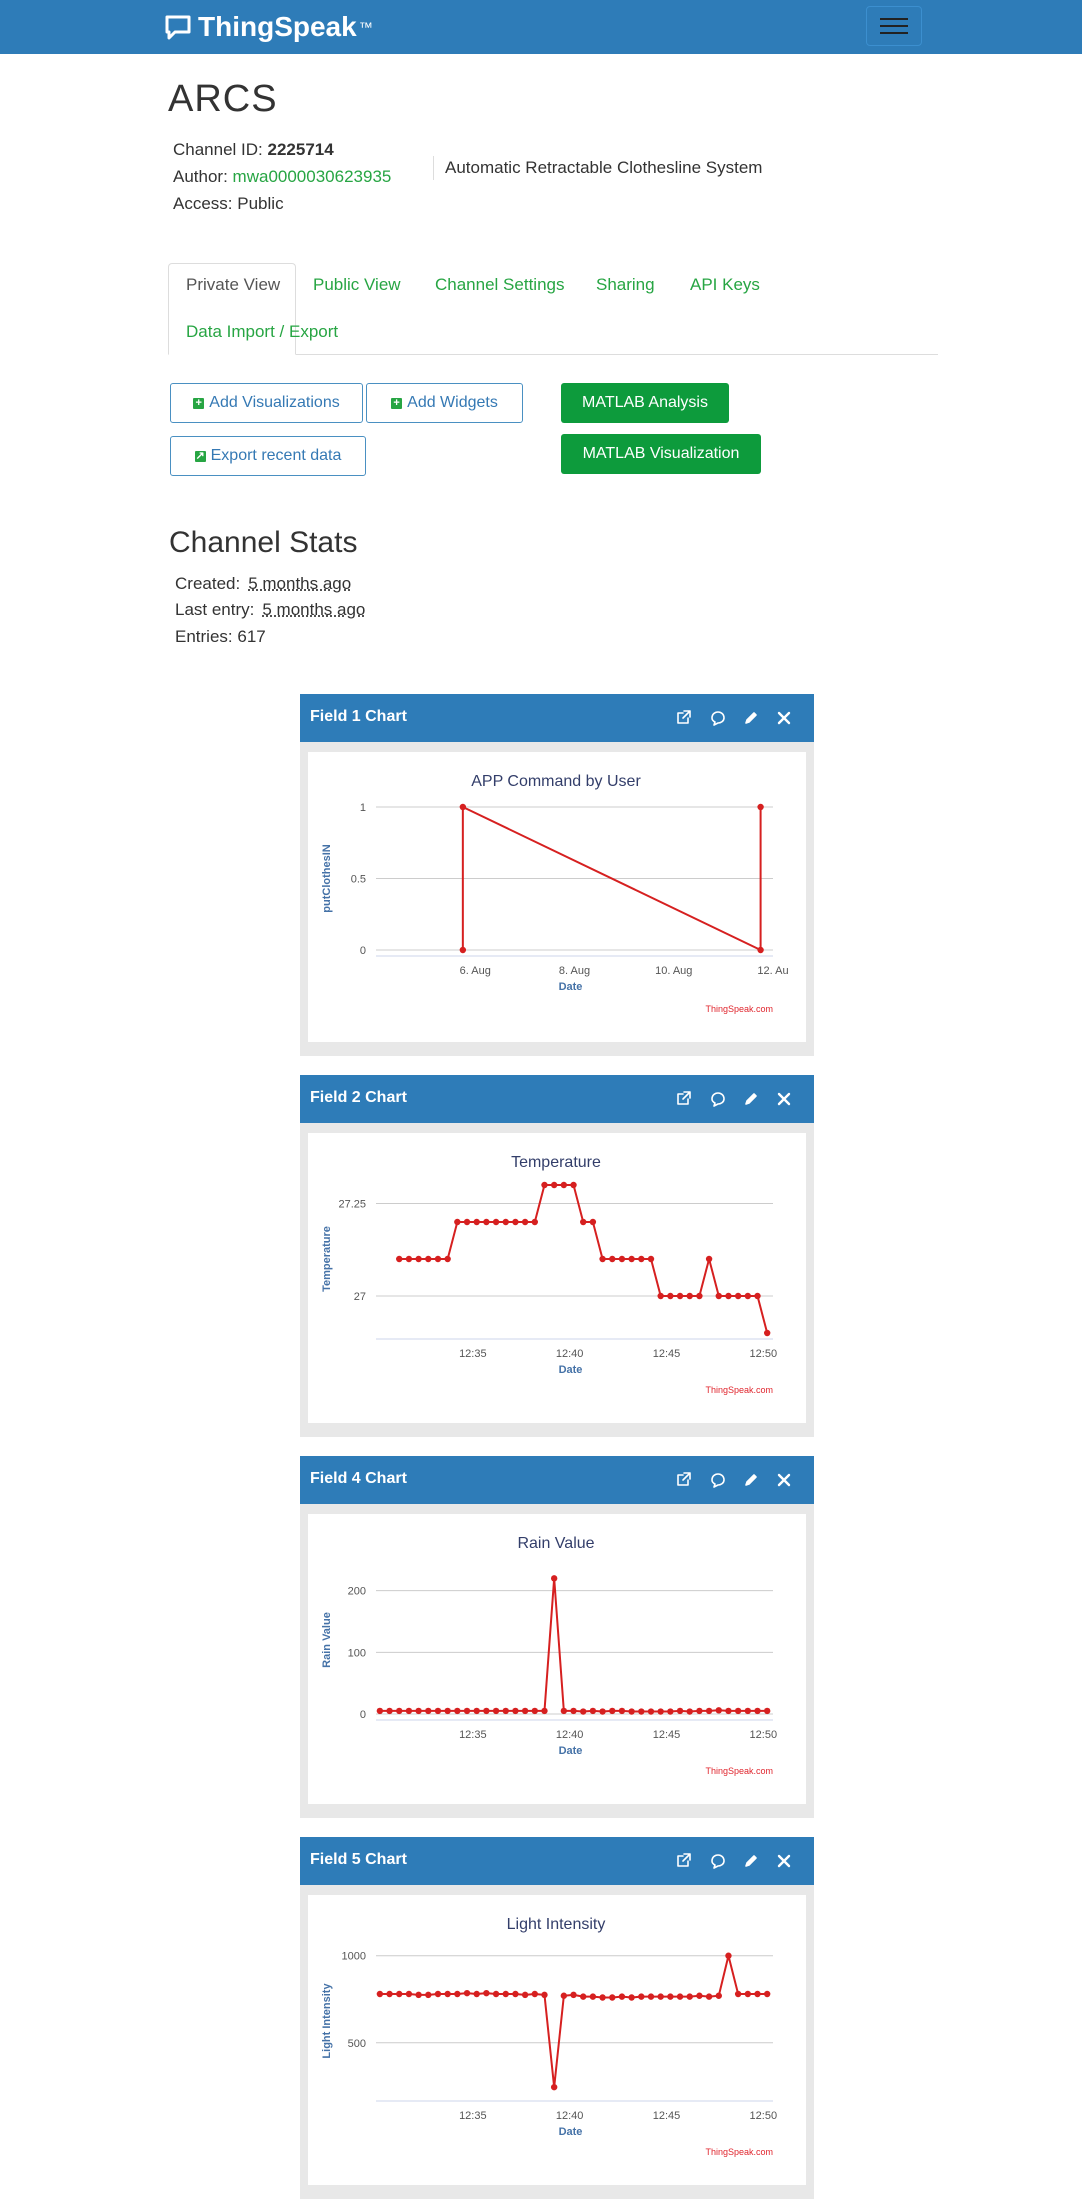 The width and height of the screenshot is (1082, 2199). Describe the element at coordinates (233, 285) in the screenshot. I see `tab-private-view-label: Private View` at that location.